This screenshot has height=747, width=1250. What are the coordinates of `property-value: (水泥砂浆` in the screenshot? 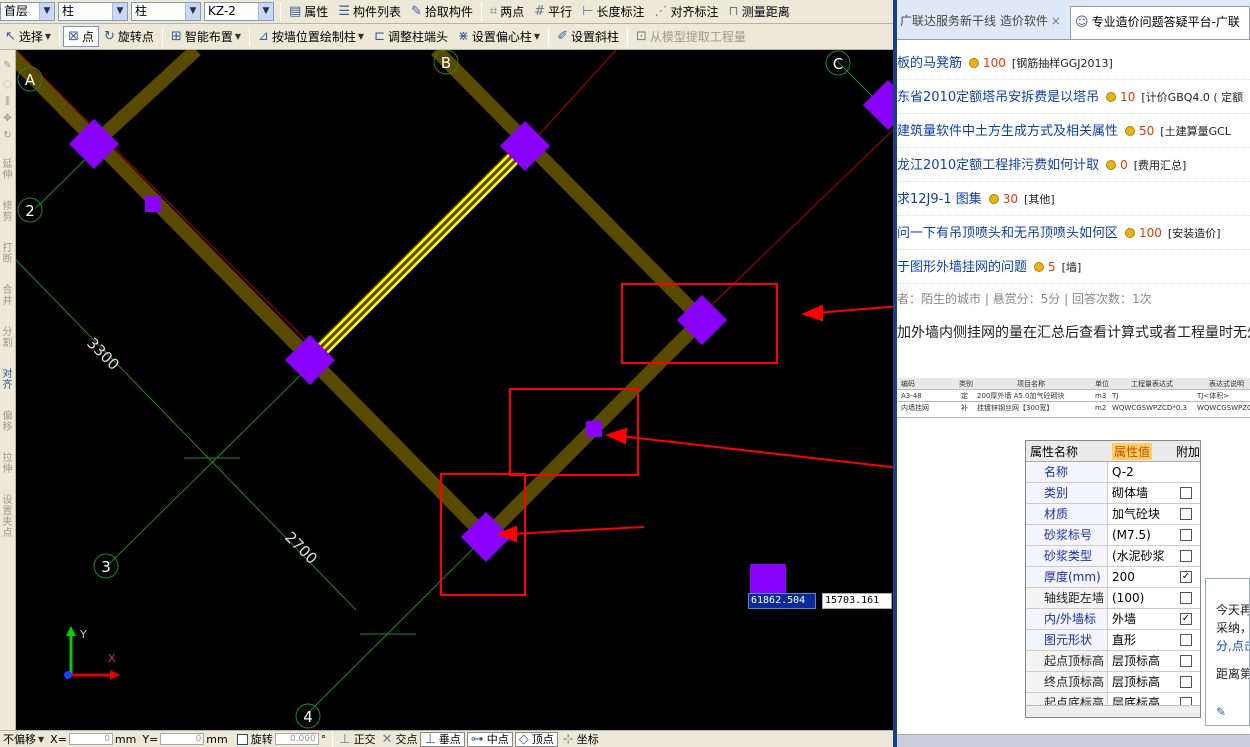 It's located at (1143, 556).